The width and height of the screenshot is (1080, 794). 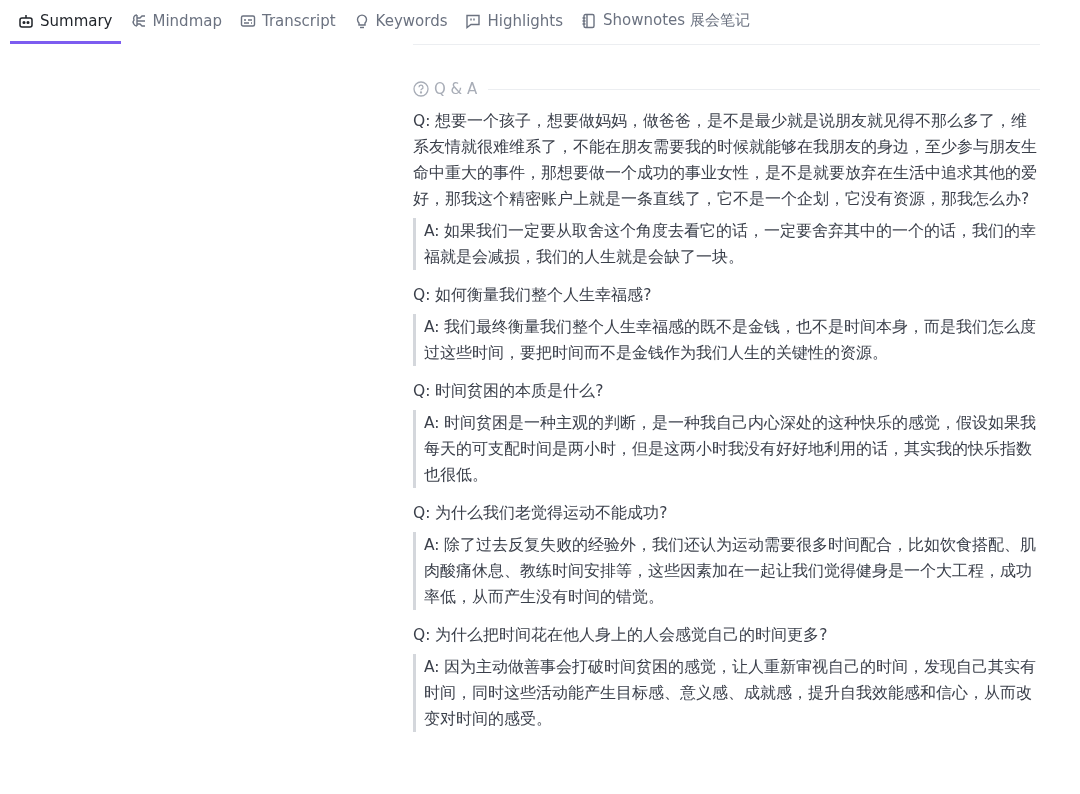 What do you see at coordinates (726, 449) in the screenshot?
I see `answer-quote: A: 时间贫困是一种主观的判断，是一种我自己内心深处的这种快乐的感觉，假设如果我每天的可支配时间是两小时，但是这两小时我没有好好地利用的话，其实我的快乐指数也很低。` at bounding box center [726, 449].